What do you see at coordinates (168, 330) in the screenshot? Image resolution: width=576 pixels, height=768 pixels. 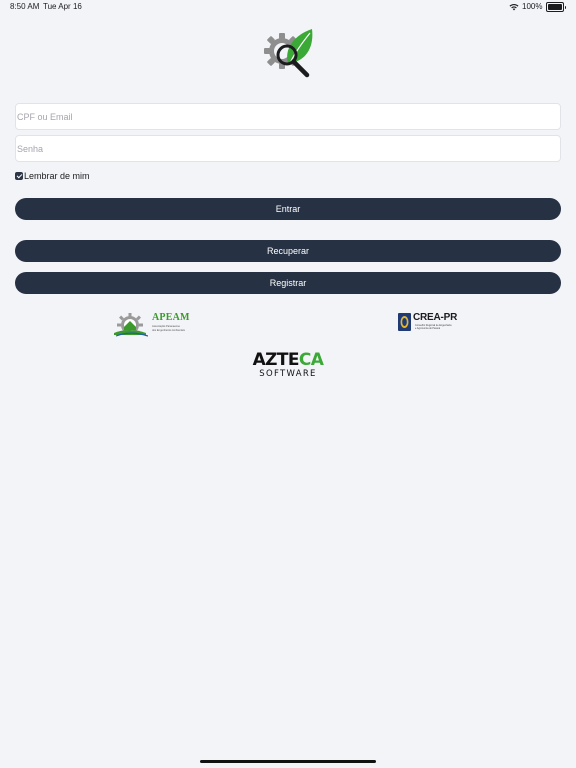 I see `apeam-subtitle-line2: dos Engenheiros Ambientais` at bounding box center [168, 330].